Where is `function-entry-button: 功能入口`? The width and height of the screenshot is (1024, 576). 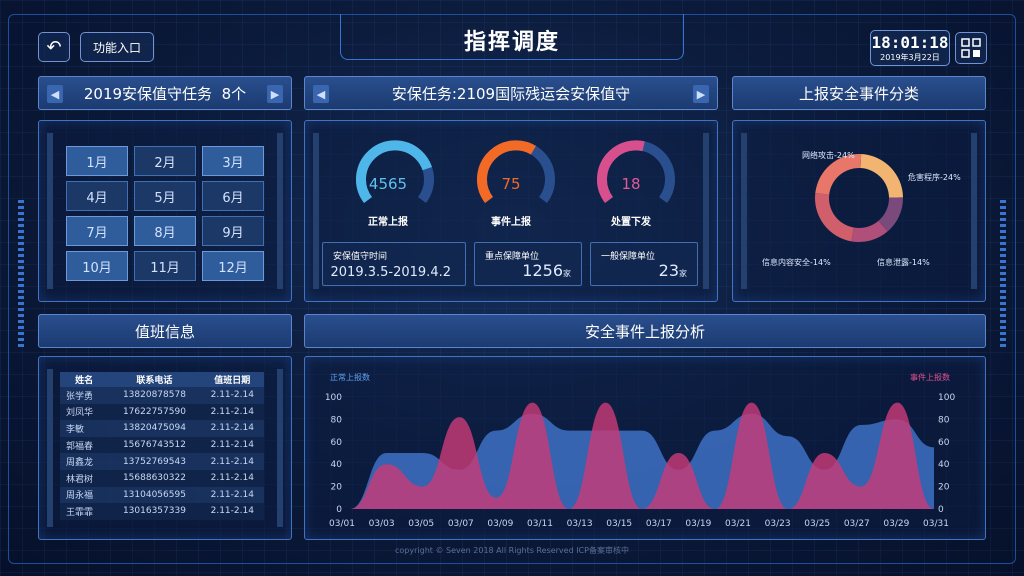
function-entry-button: 功能入口 is located at coordinates (117, 47).